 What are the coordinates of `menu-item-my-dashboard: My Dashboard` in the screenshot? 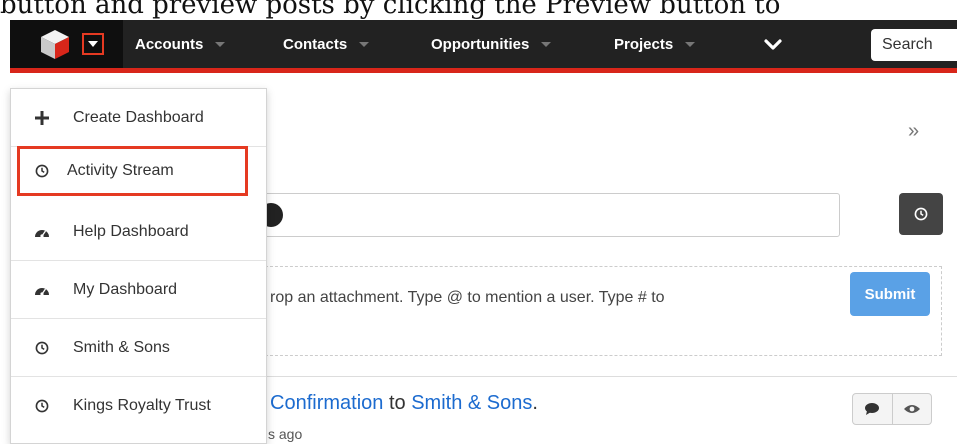 It's located at (138, 290).